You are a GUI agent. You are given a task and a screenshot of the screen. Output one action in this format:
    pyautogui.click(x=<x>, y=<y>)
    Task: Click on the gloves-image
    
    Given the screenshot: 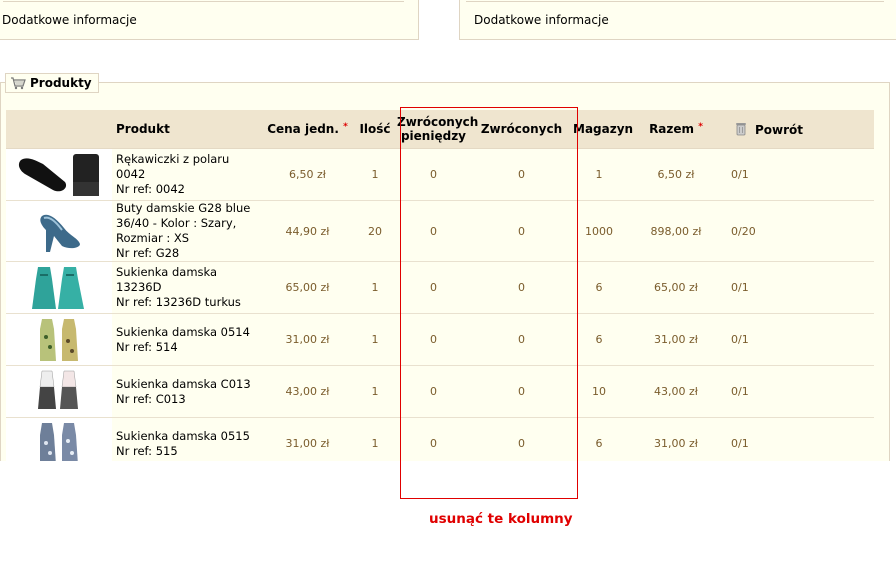 What is the action you would take?
    pyautogui.click(x=58, y=174)
    